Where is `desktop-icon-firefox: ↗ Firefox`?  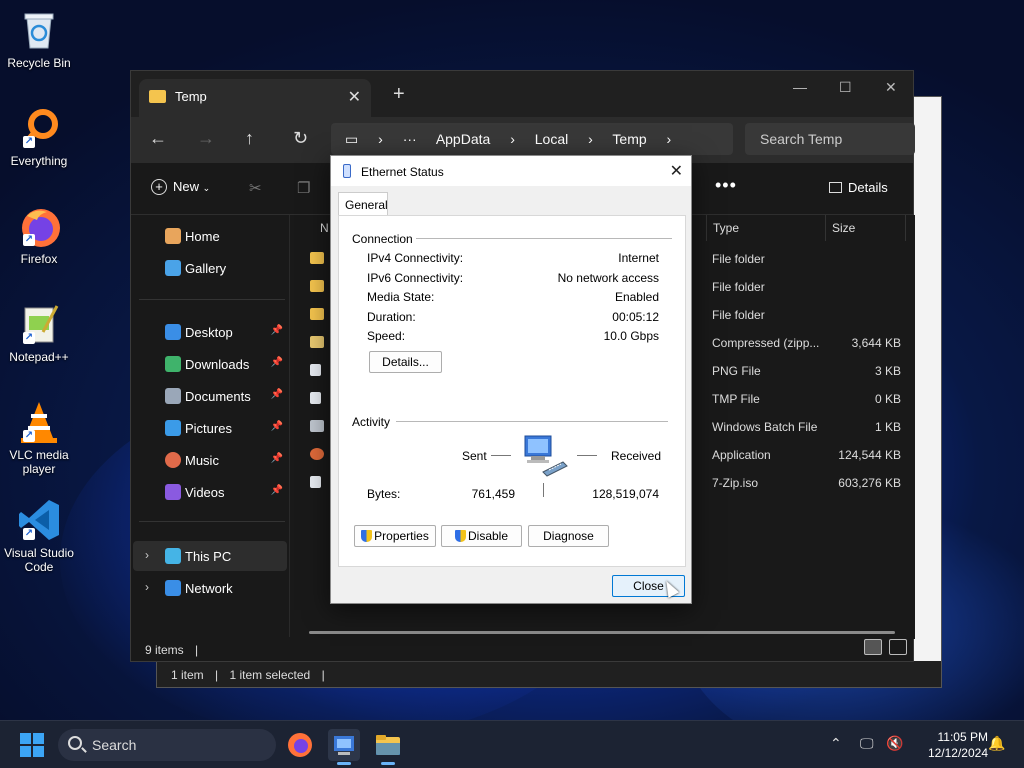
desktop-icon-firefox: ↗ Firefox is located at coordinates (39, 235).